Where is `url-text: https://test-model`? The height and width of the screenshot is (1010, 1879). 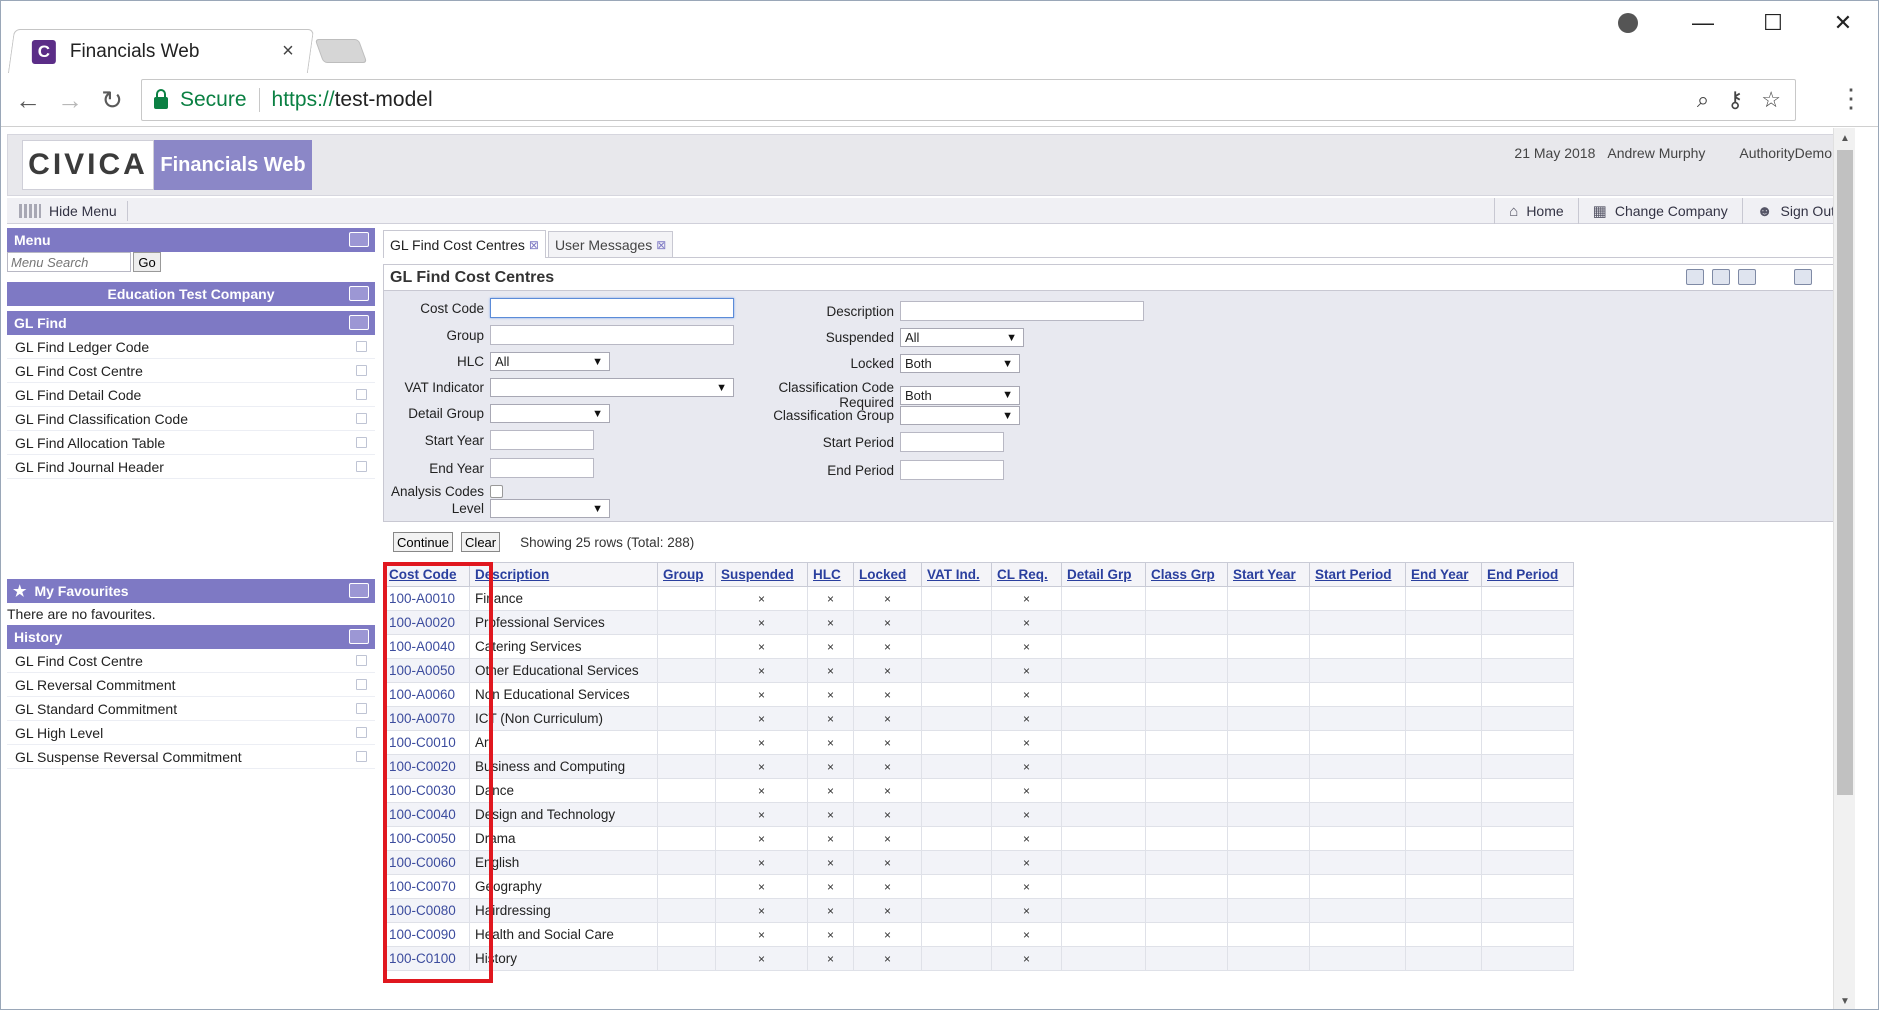
url-text: https://test-model is located at coordinates (984, 100).